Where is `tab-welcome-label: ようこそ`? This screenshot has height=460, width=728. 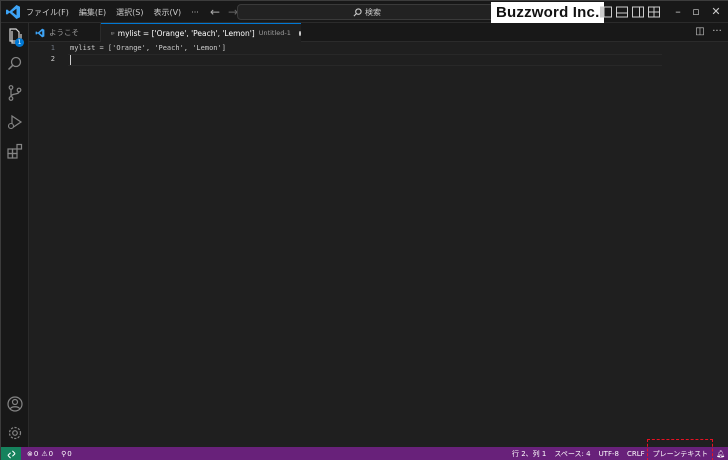 tab-welcome-label: ようこそ is located at coordinates (64, 32).